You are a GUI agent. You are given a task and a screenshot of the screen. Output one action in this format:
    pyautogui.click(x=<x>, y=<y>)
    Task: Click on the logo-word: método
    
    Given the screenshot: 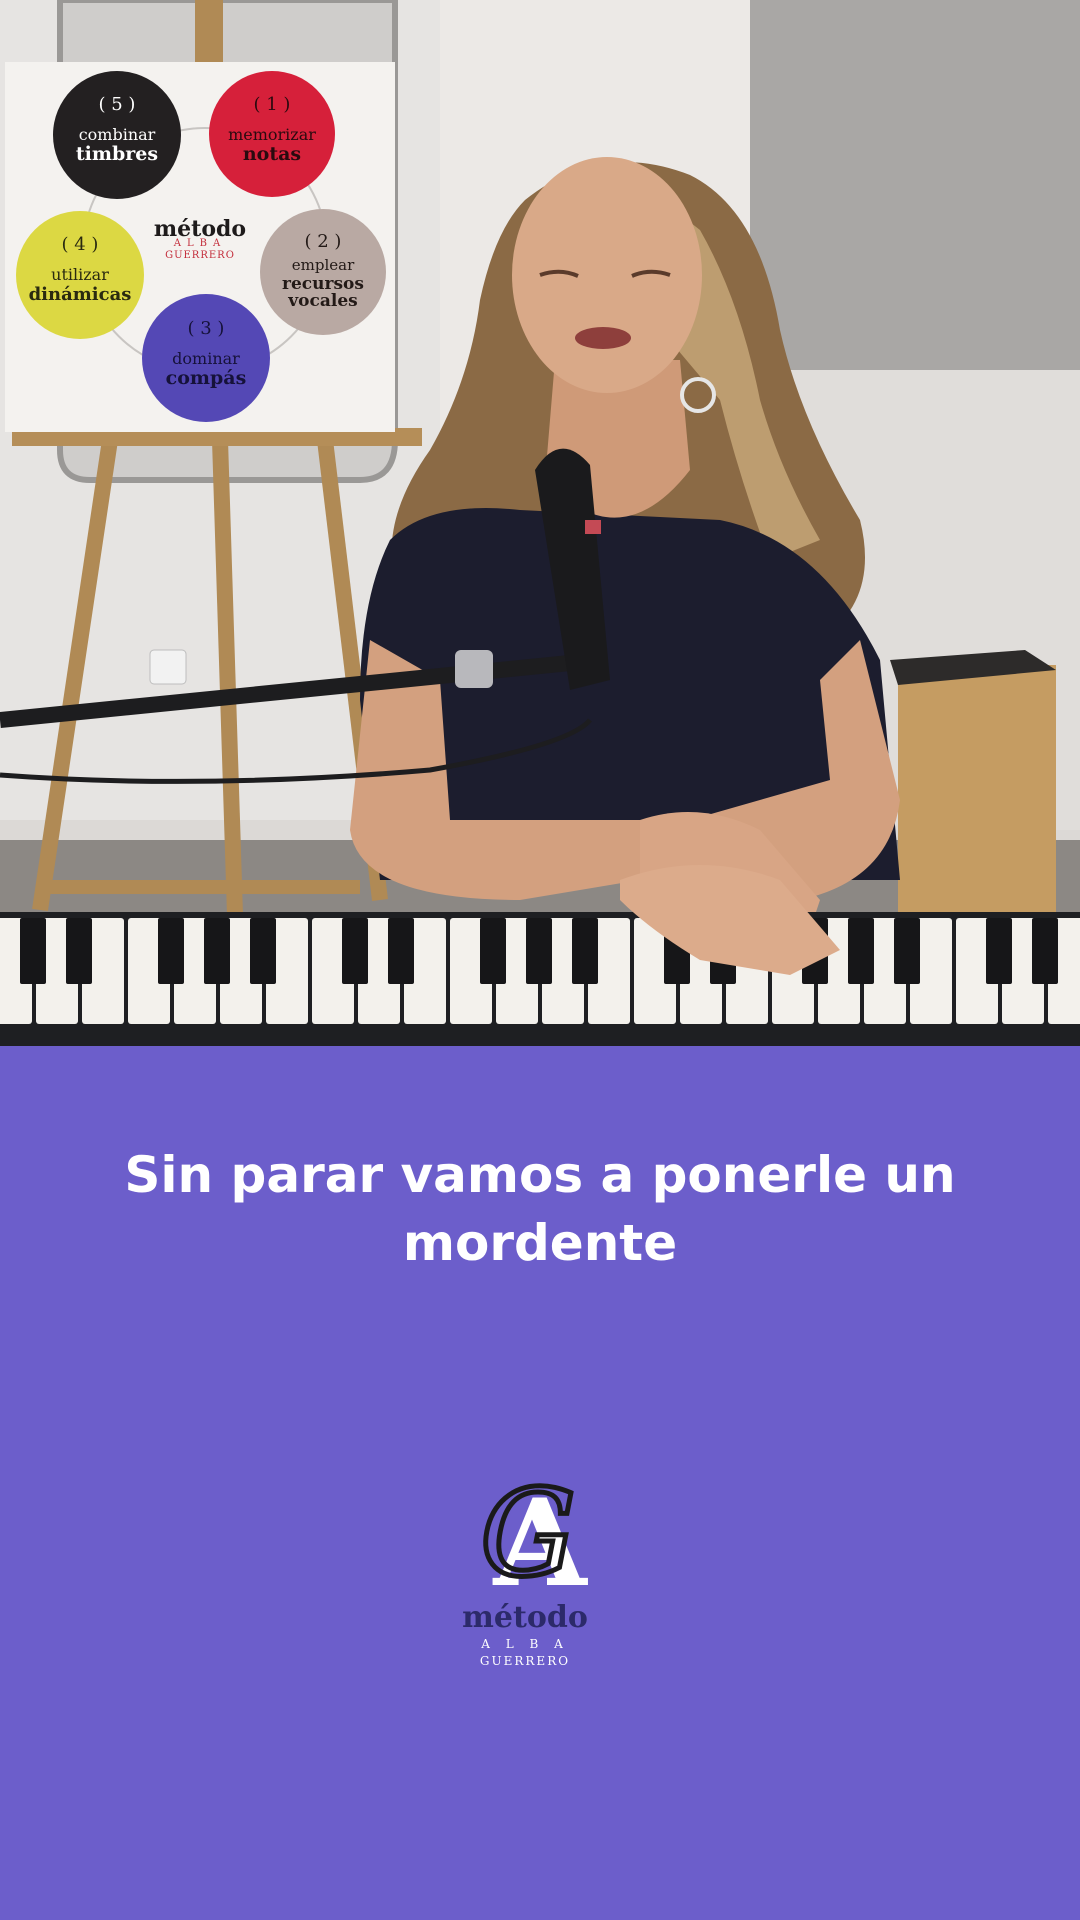 What is the action you would take?
    pyautogui.click(x=525, y=1617)
    